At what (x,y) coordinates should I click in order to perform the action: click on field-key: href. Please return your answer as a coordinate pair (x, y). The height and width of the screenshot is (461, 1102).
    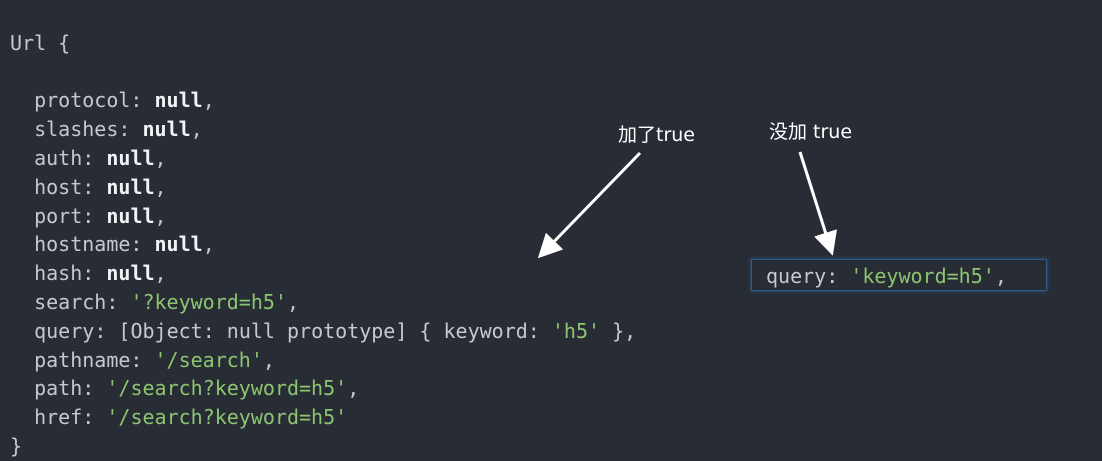
    Looking at the image, I should click on (58, 417).